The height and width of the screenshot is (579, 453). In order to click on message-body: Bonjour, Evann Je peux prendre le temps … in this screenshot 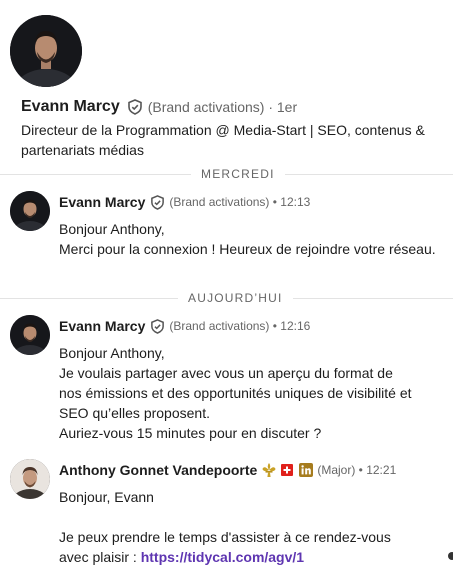, I will do `click(239, 527)`.